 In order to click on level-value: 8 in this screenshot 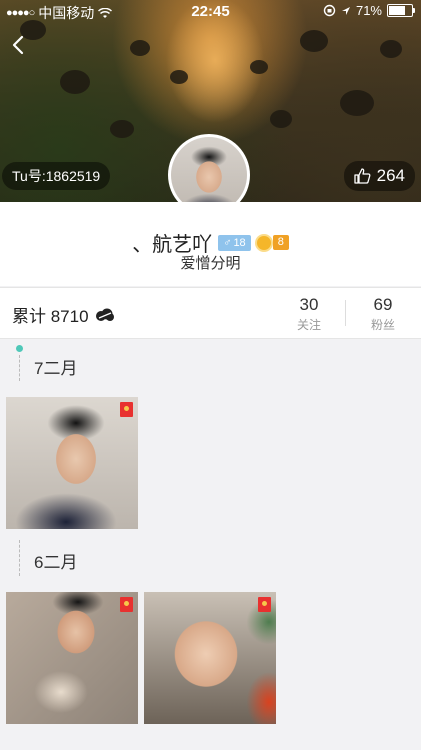, I will do `click(280, 242)`.